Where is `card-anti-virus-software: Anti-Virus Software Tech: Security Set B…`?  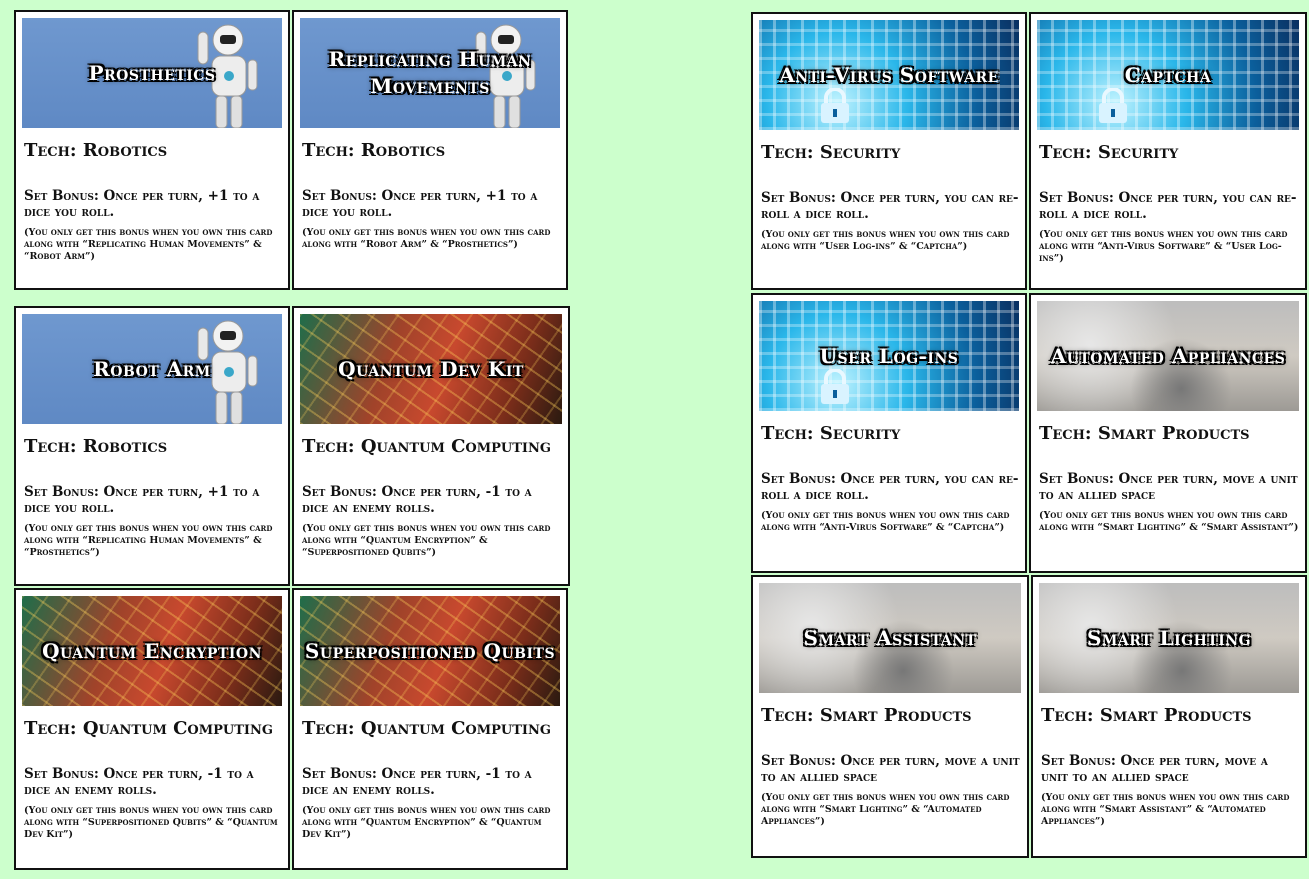
card-anti-virus-software: Anti-Virus Software Tech: Security Set B… is located at coordinates (889, 151).